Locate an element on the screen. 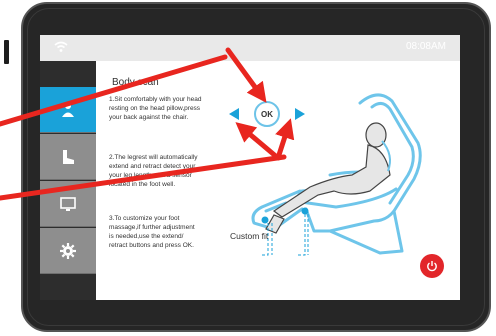  side-button is located at coordinates (6, 52).